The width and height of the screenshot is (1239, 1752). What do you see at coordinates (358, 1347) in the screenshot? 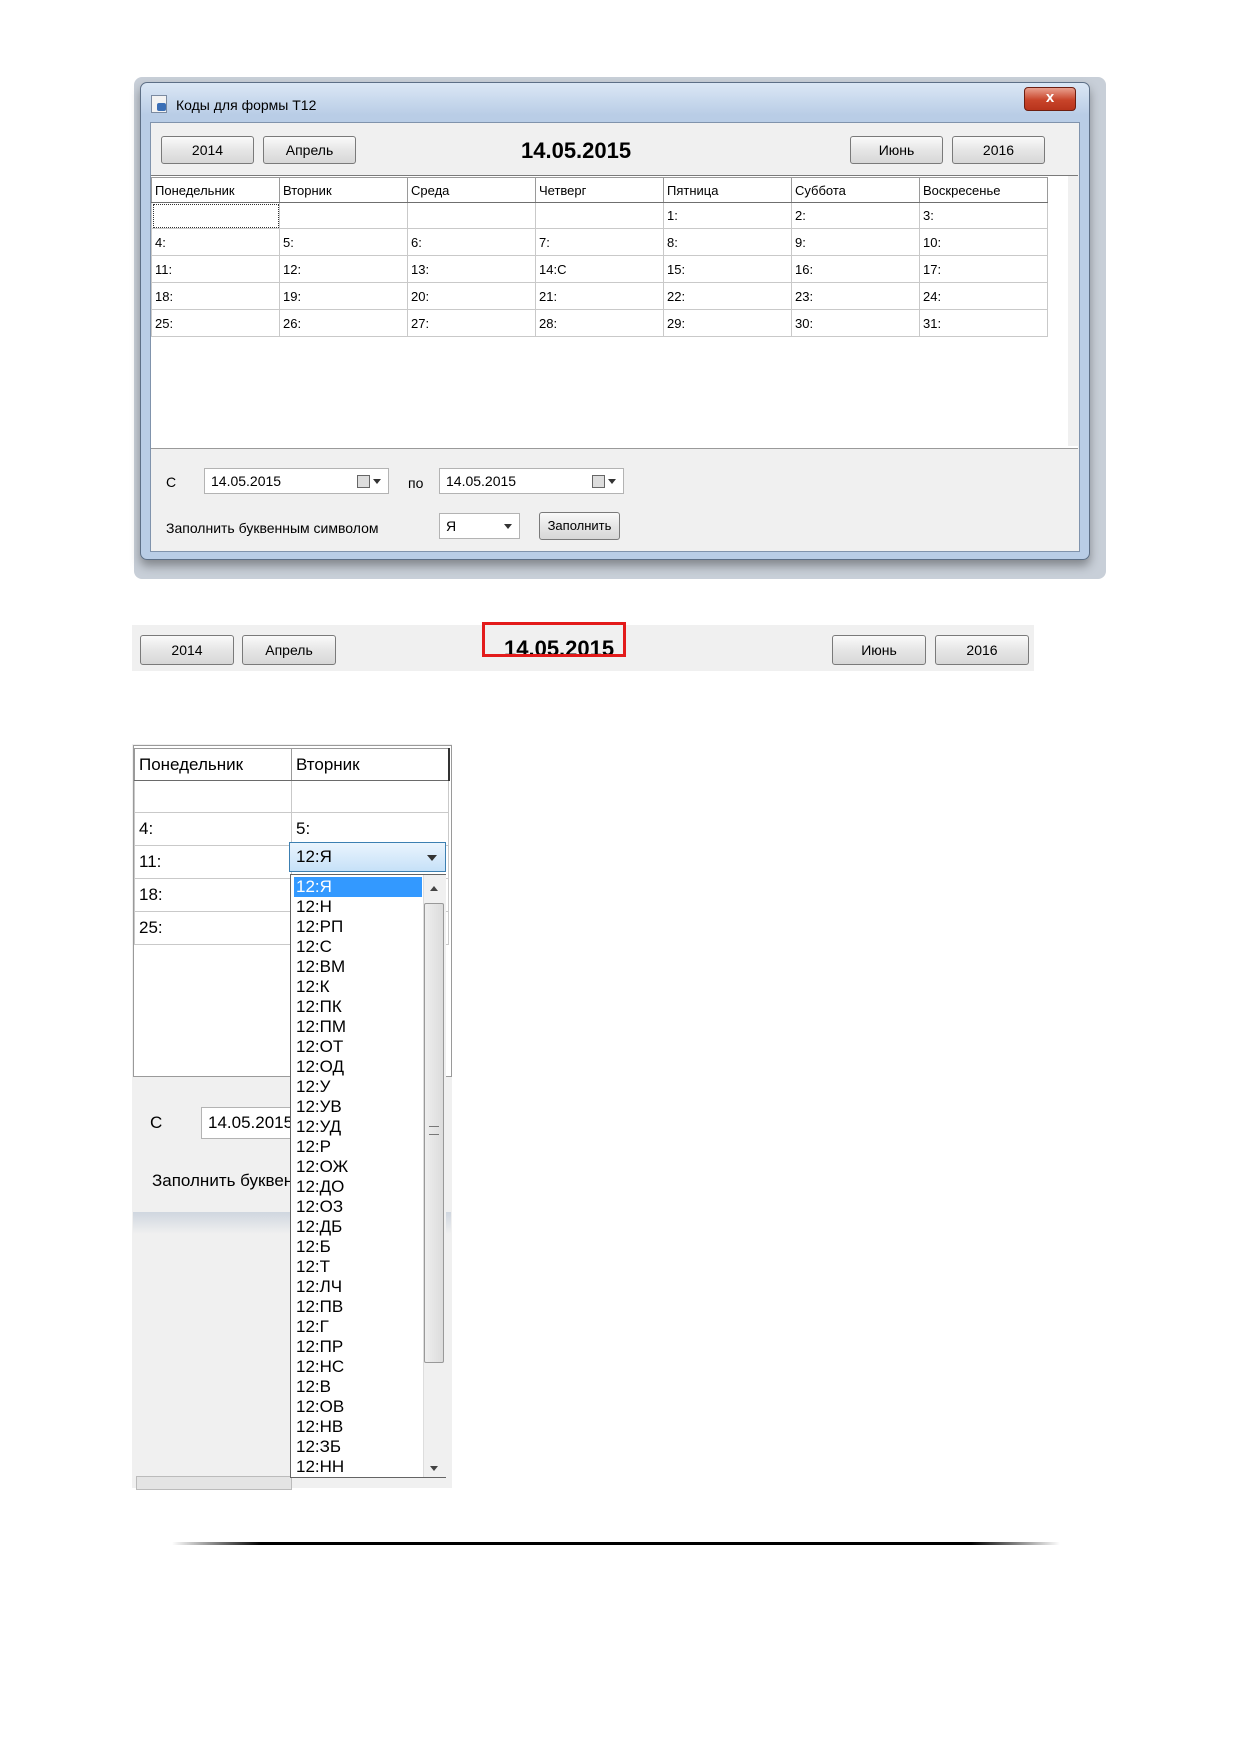
I see `list-item: 12:ПР` at bounding box center [358, 1347].